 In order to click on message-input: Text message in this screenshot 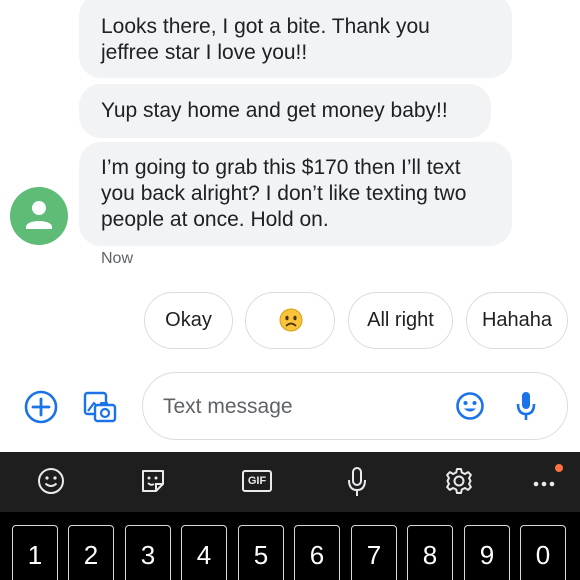, I will do `click(228, 407)`.